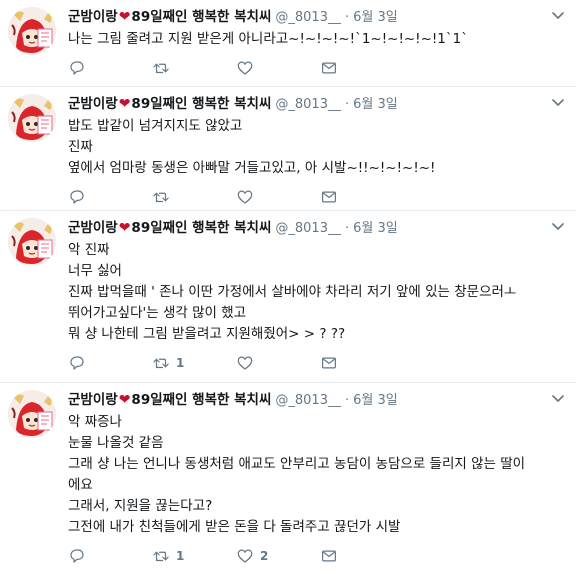  Describe the element at coordinates (264, 556) in the screenshot. I see `like-count: 2` at that location.